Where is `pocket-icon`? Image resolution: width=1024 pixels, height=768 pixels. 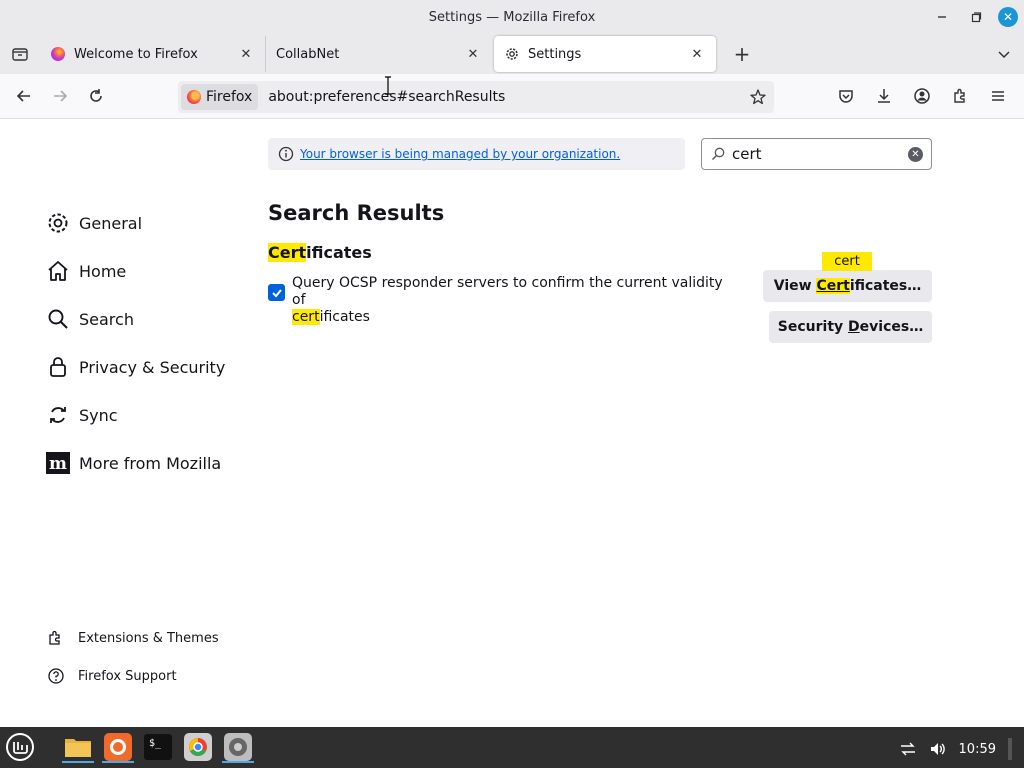
pocket-icon is located at coordinates (846, 96).